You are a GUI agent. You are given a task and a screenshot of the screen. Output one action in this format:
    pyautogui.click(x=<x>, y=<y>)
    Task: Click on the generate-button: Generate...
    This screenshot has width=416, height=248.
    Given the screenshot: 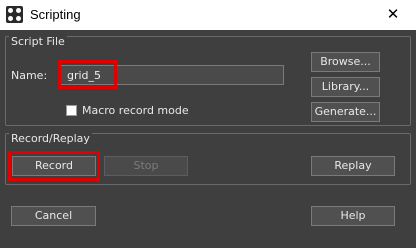 What is the action you would take?
    pyautogui.click(x=345, y=112)
    